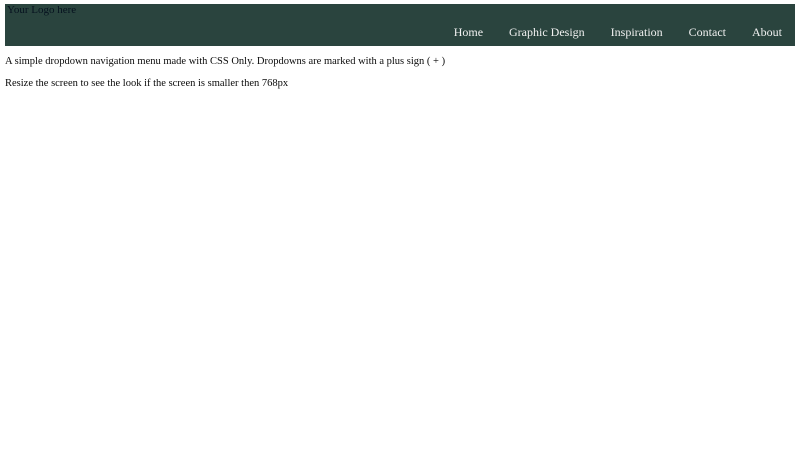  Describe the element at coordinates (637, 32) in the screenshot. I see `nav-item-inspiration: Inspiration` at that location.